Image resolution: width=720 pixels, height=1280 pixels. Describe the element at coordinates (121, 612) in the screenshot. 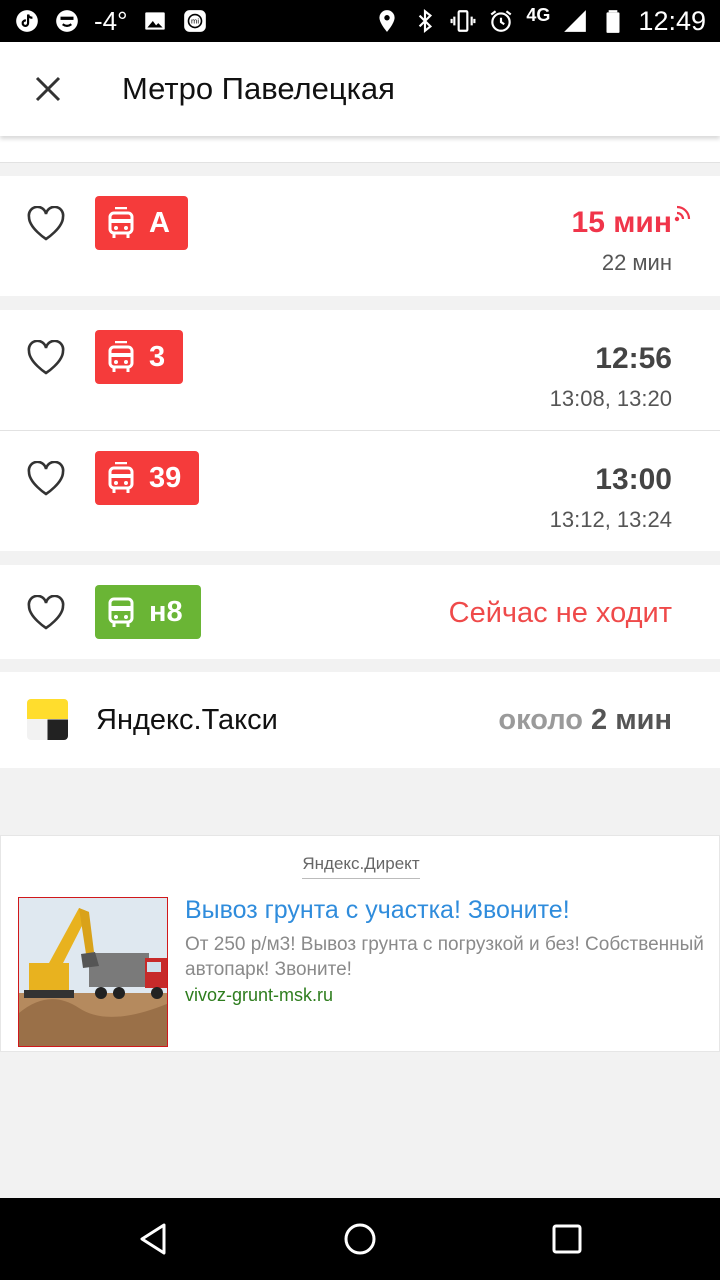

I see `bus-icon` at that location.